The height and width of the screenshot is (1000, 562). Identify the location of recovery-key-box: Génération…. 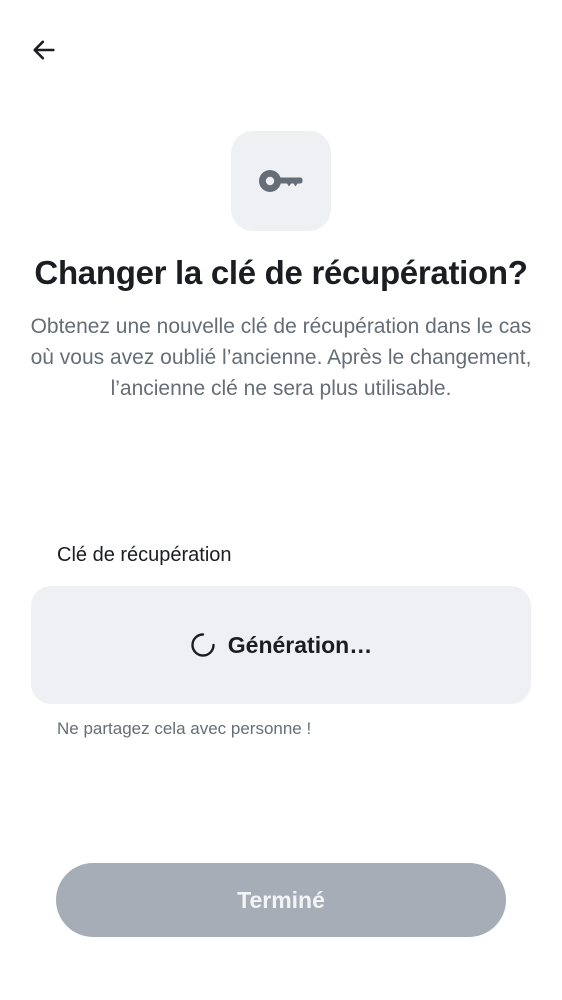
(281, 645).